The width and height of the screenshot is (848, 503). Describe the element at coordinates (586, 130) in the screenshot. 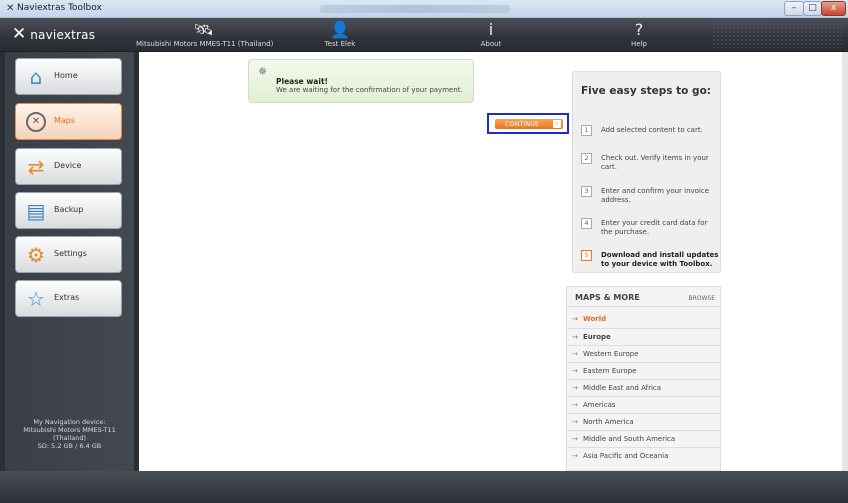

I see `step-number: 1` at that location.